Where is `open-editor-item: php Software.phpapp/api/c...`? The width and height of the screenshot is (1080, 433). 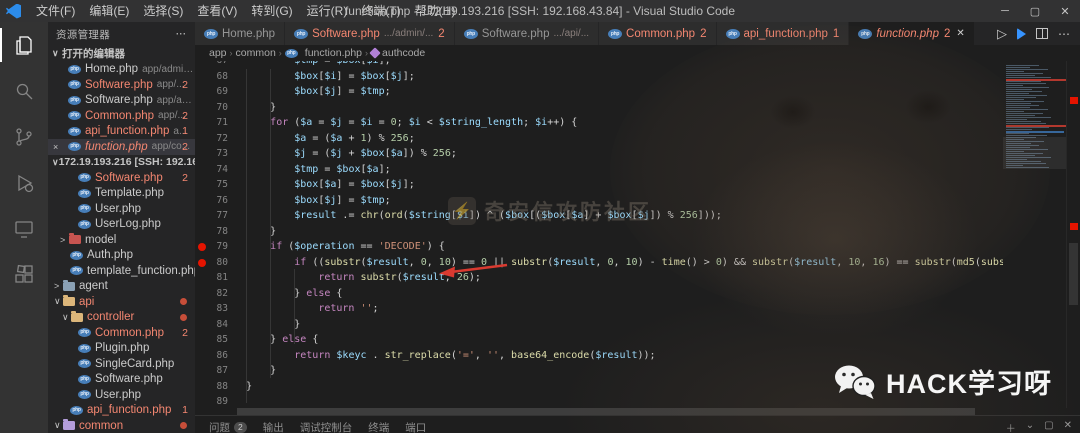
open-editor-item: php Software.phpapp/api/c... is located at coordinates (121, 101).